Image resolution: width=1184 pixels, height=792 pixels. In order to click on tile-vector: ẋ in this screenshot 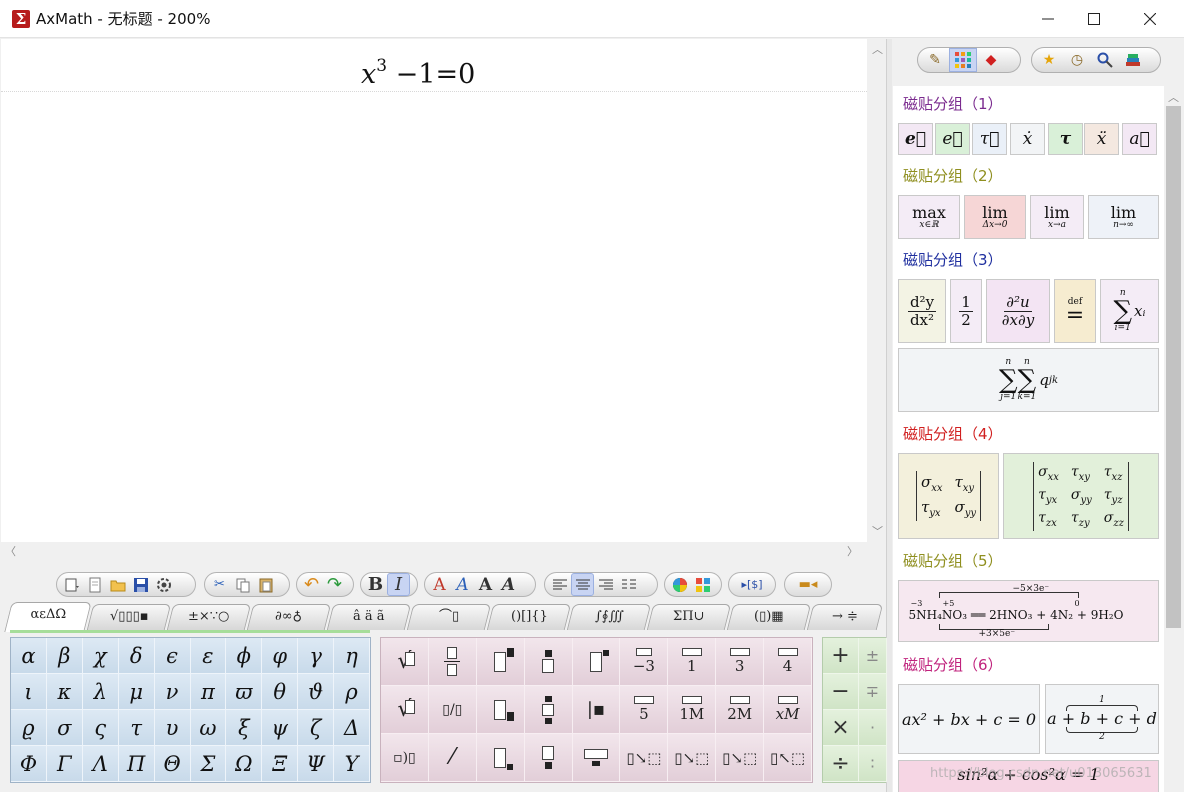, I will do `click(1027, 139)`.